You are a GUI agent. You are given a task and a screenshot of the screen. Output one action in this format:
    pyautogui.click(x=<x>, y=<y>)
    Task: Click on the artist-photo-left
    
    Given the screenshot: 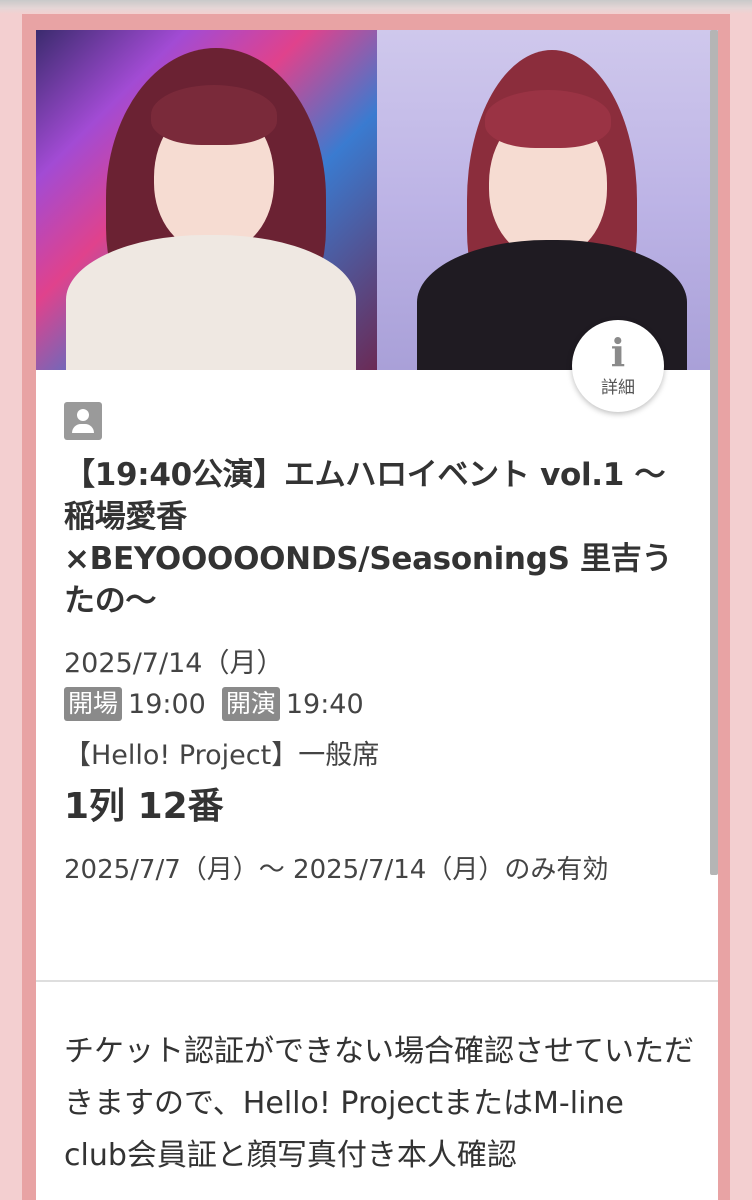 What is the action you would take?
    pyautogui.click(x=206, y=200)
    